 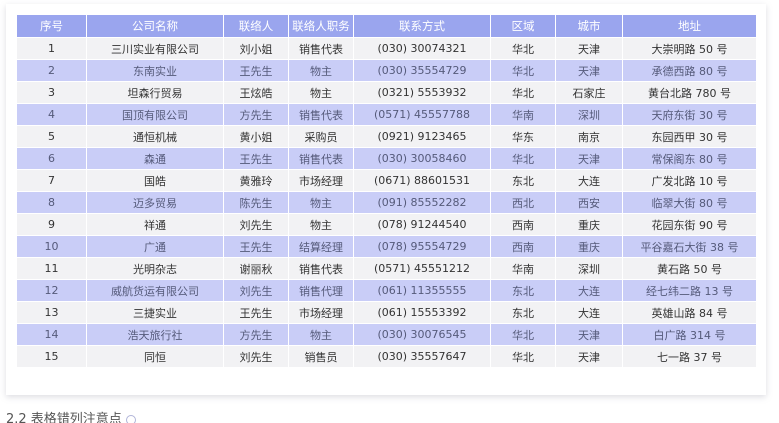 I want to click on column-header-region: 区域, so click(x=523, y=26).